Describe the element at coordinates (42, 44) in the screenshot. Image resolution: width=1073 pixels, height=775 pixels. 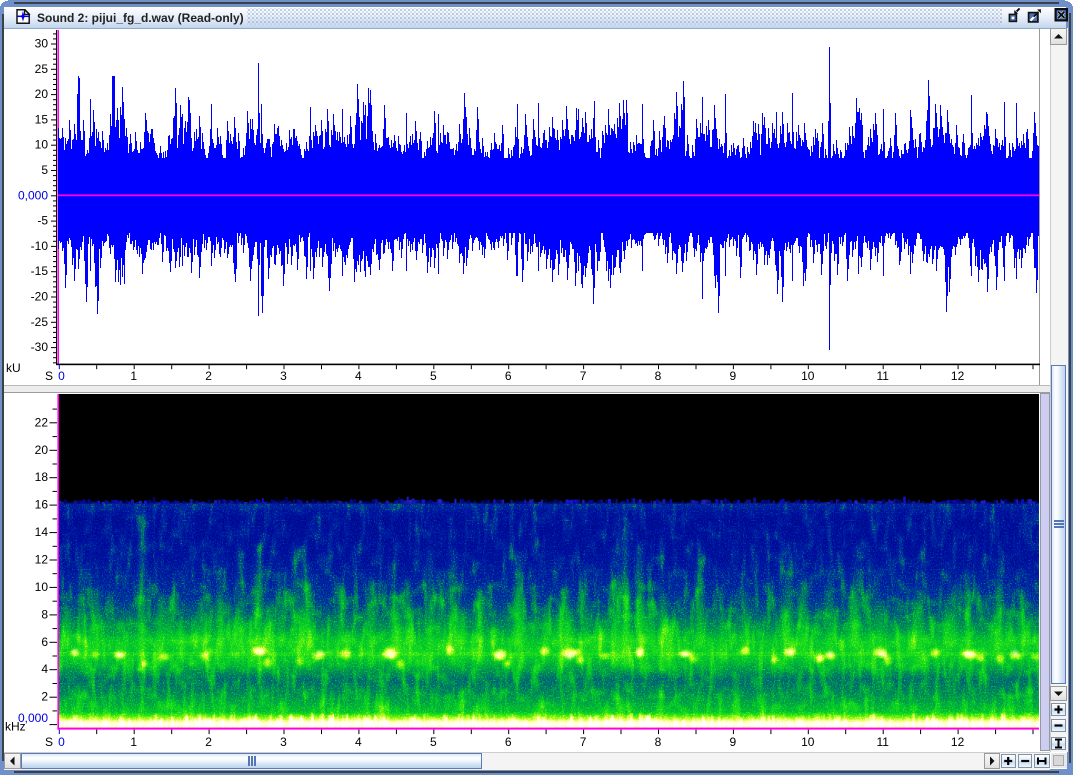
I see `svg-text: 30` at that location.